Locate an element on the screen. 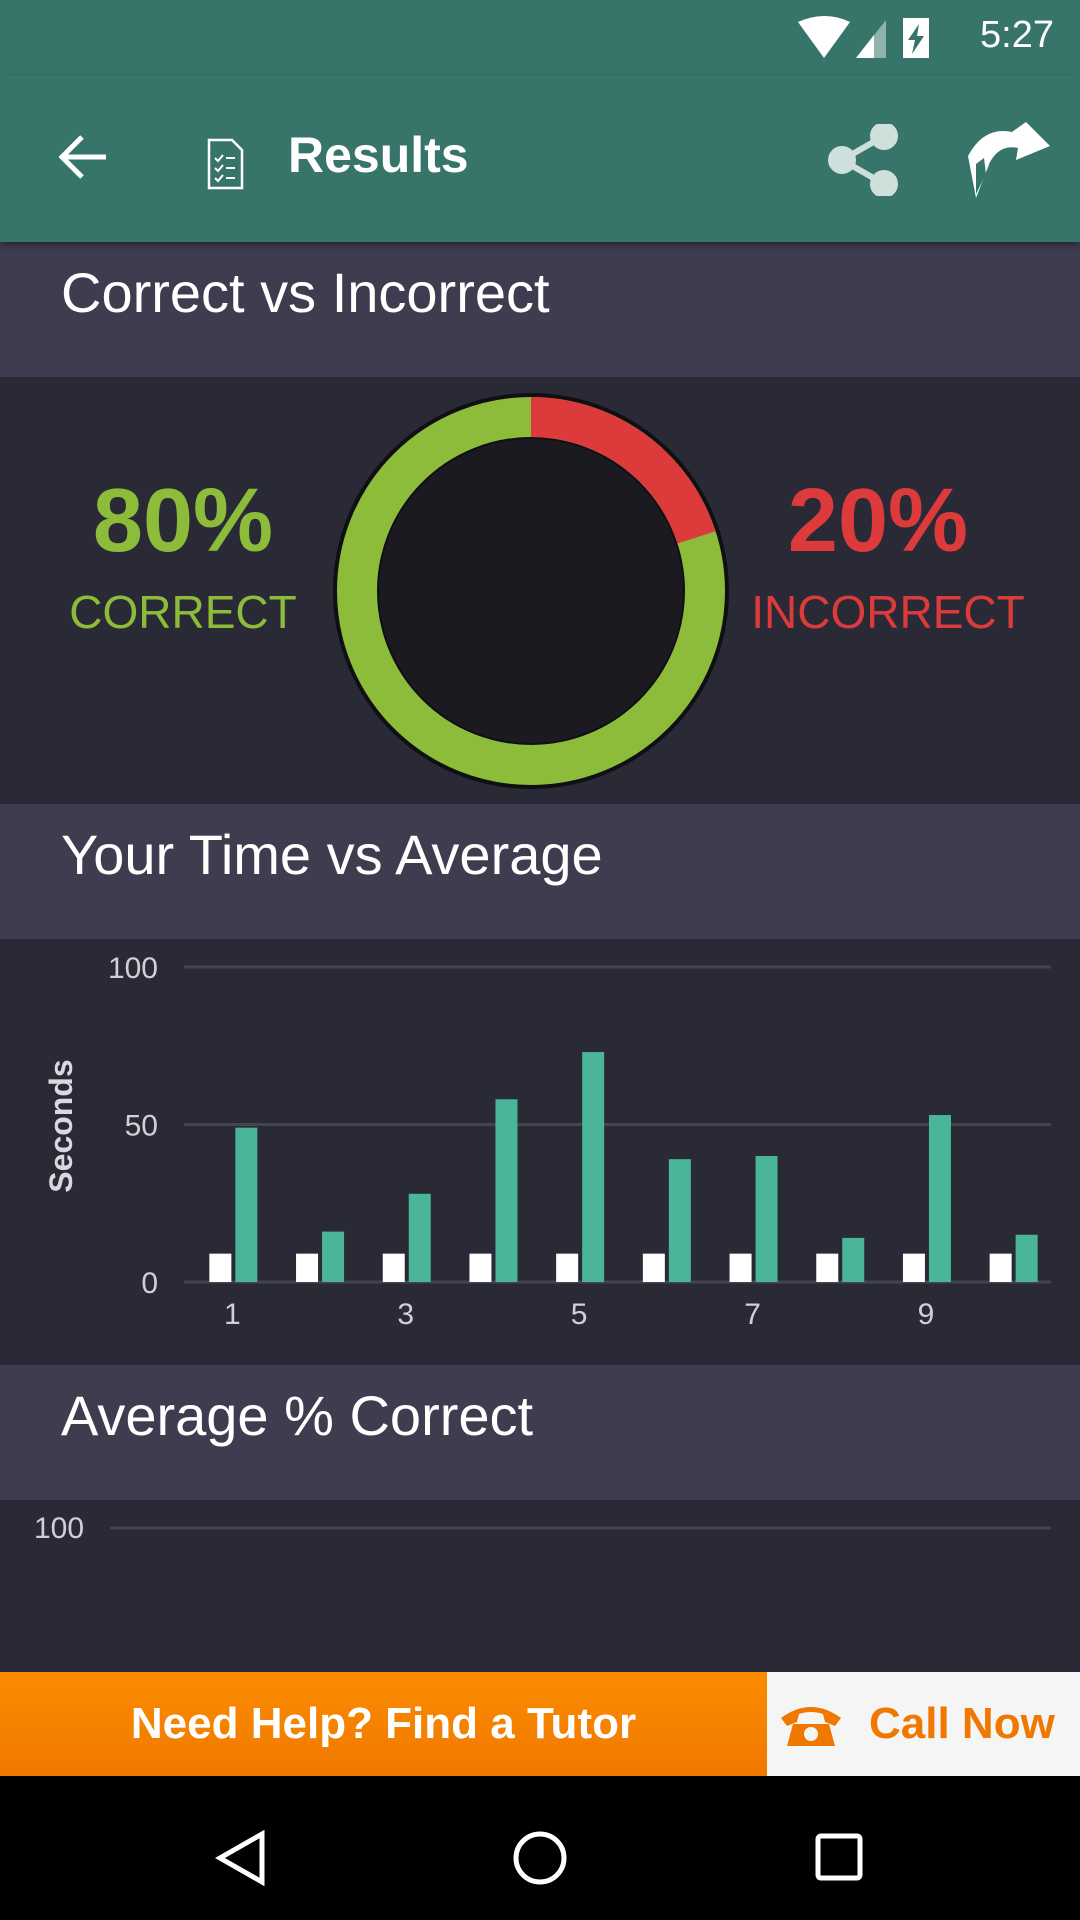 Image resolution: width=1080 pixels, height=1920 pixels. y-tick-label: 0 is located at coordinates (149, 1283).